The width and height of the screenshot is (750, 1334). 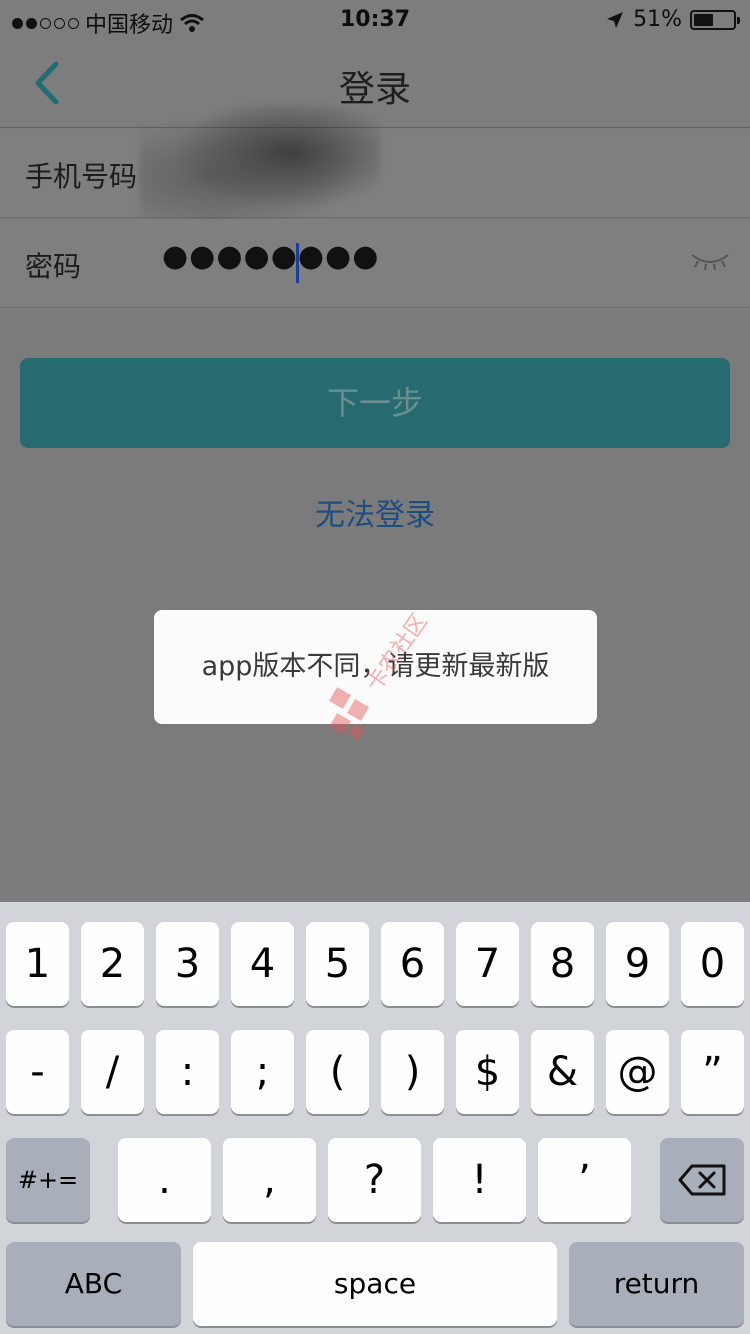 What do you see at coordinates (297, 263) in the screenshot?
I see `text-caret` at bounding box center [297, 263].